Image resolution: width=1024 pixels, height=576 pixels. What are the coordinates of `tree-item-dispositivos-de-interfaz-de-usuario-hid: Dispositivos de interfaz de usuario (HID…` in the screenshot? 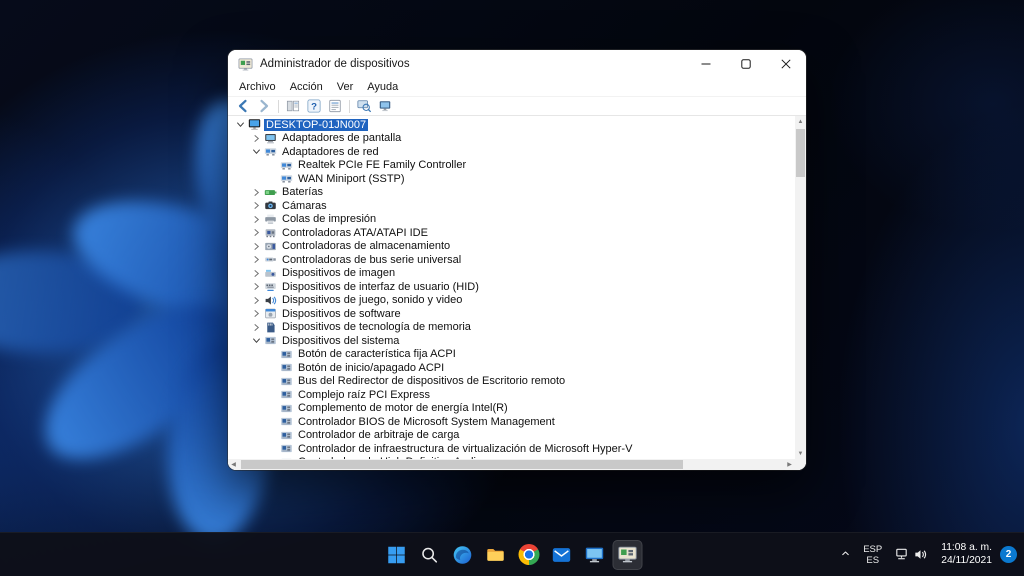 It's located at (511, 287).